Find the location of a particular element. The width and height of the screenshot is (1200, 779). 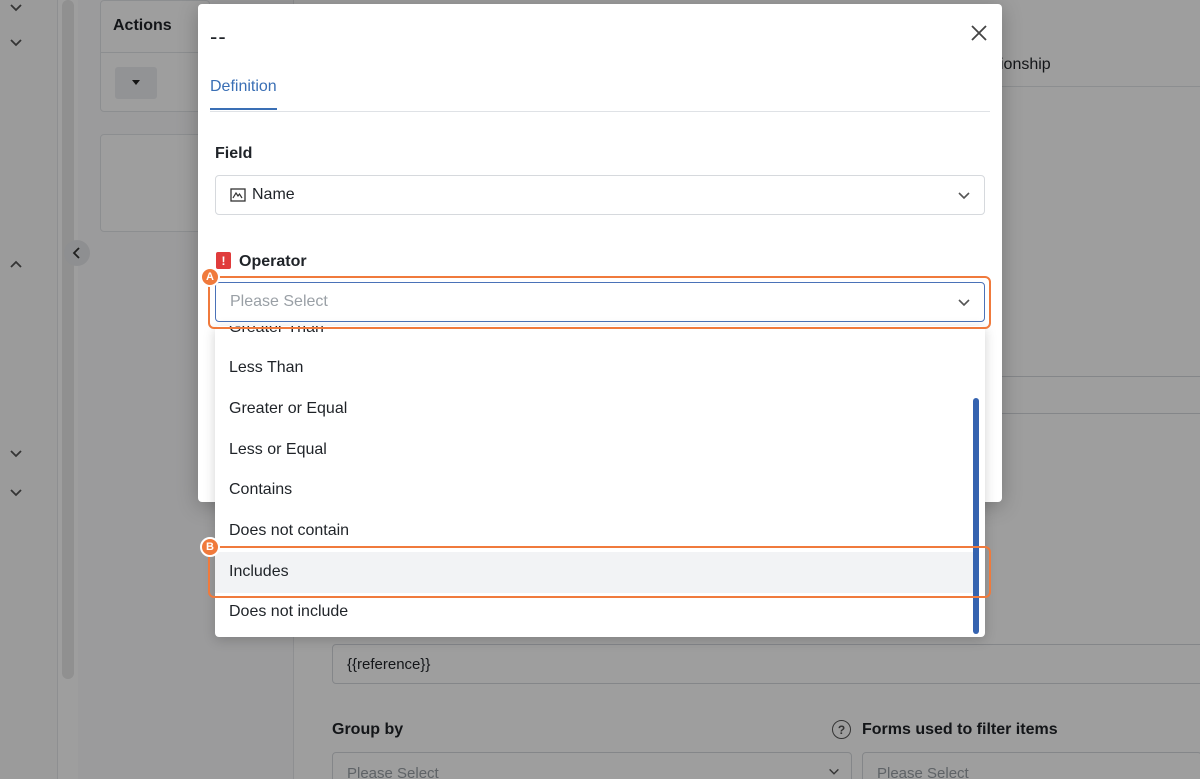

close-icon is located at coordinates (979, 33).